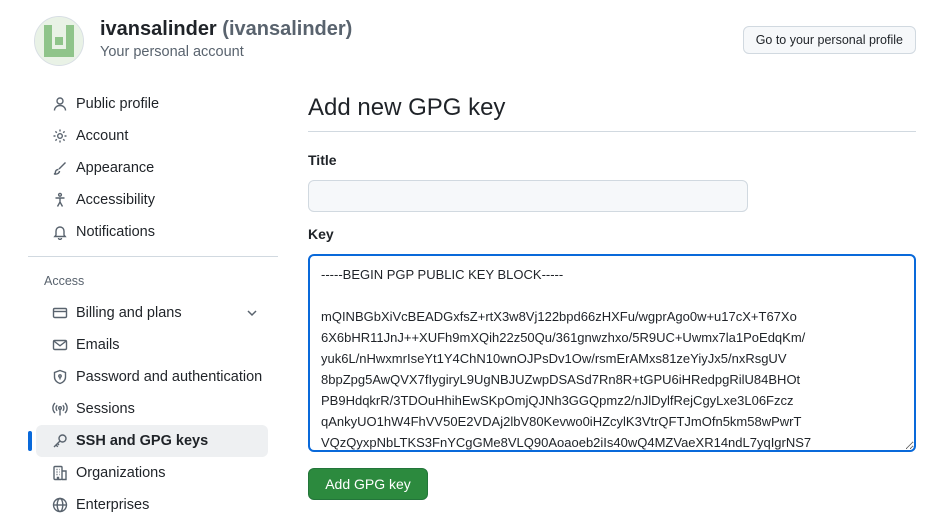 The height and width of the screenshot is (528, 952). What do you see at coordinates (121, 473) in the screenshot?
I see `sidebar-item-label: Organizations` at bounding box center [121, 473].